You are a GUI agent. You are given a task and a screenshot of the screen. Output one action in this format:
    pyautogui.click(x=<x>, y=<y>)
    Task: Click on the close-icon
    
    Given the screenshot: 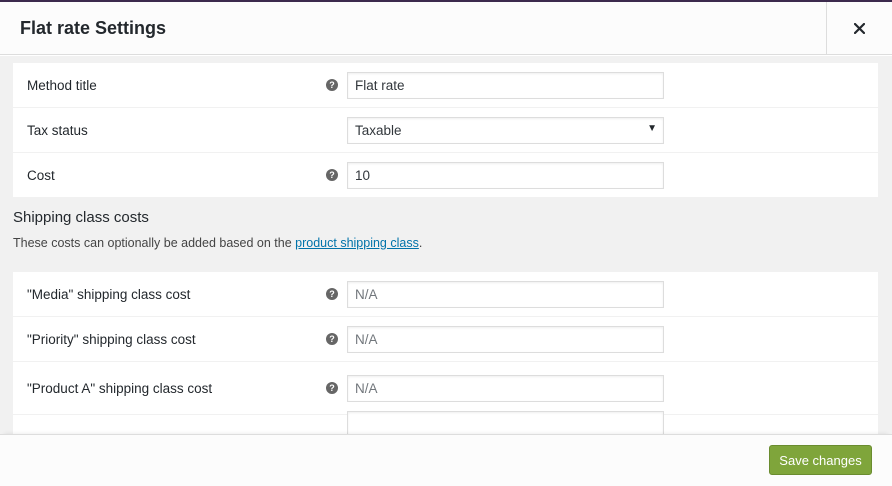 What is the action you would take?
    pyautogui.click(x=859, y=28)
    